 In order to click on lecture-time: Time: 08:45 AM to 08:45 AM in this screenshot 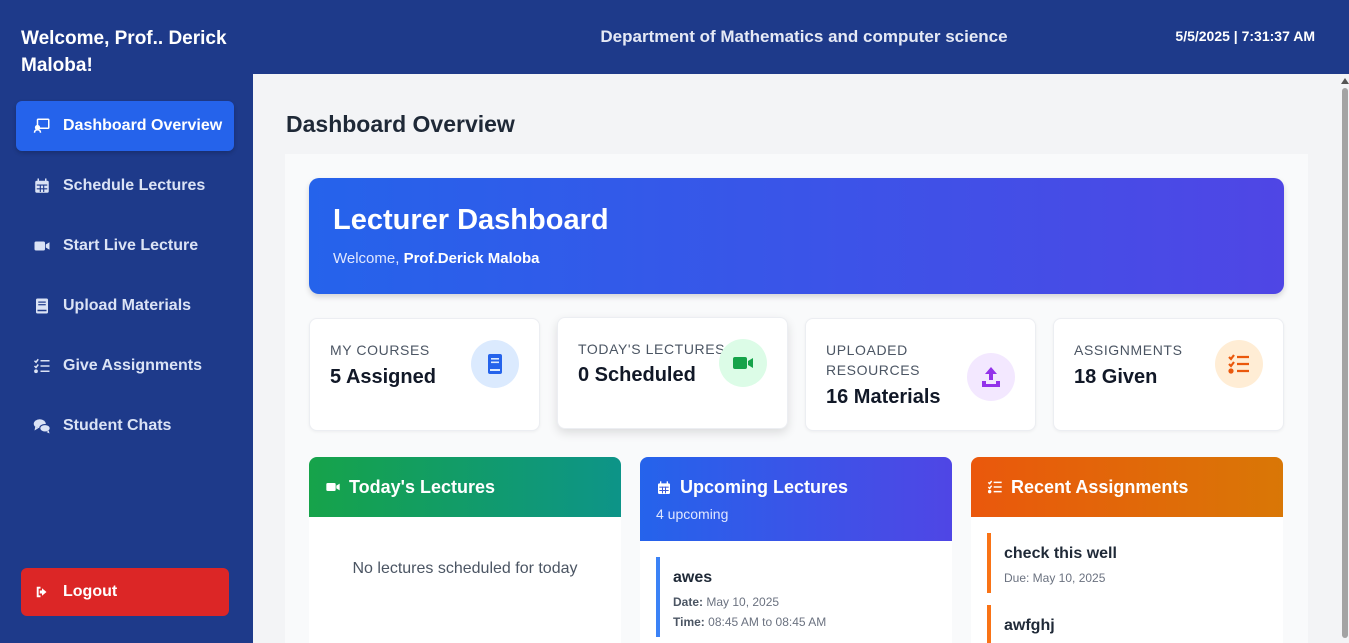, I will do `click(812, 622)`.